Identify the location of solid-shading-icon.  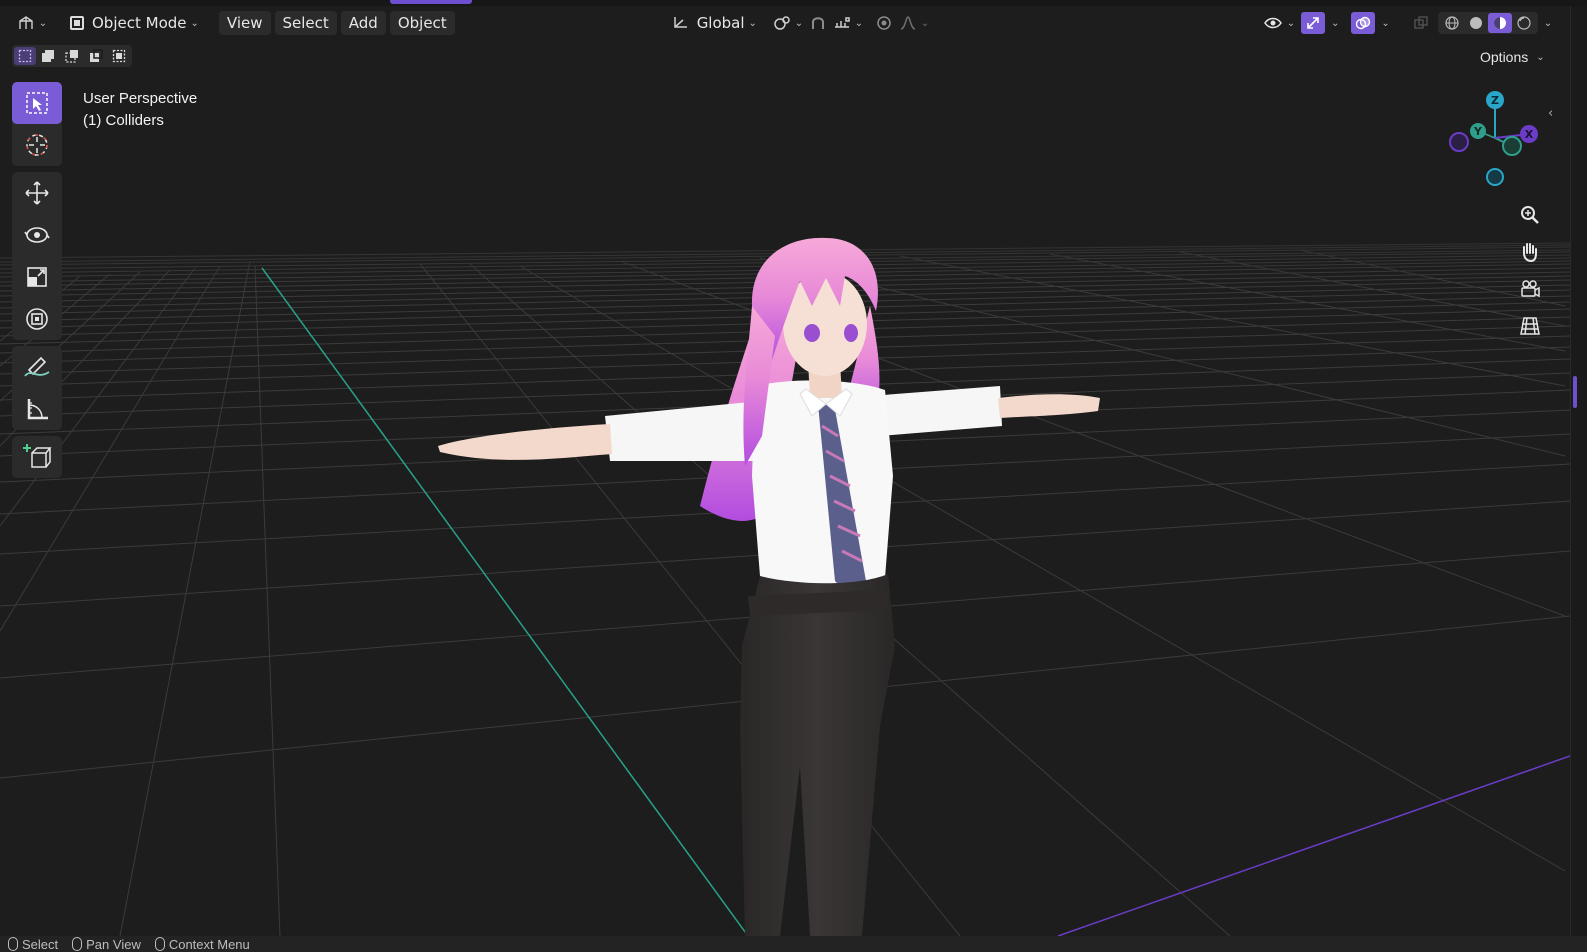
(1476, 23).